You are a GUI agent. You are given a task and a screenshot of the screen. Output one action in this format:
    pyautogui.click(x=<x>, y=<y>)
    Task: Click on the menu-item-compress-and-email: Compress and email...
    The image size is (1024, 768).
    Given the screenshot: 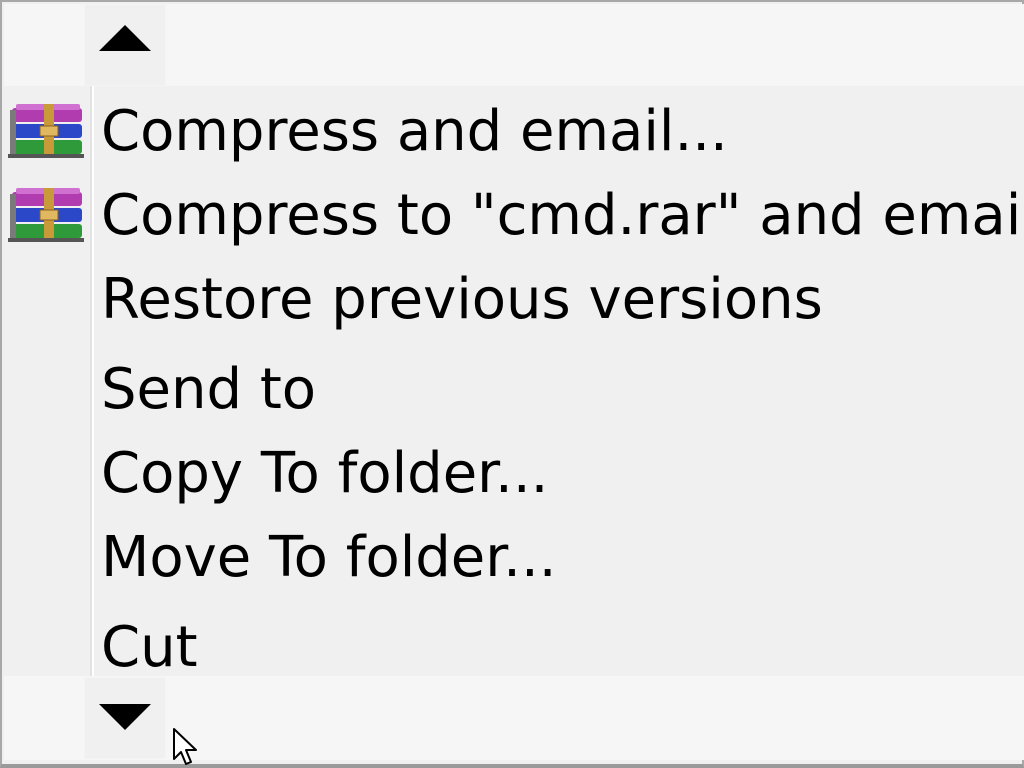 What is the action you would take?
    pyautogui.click(x=514, y=128)
    